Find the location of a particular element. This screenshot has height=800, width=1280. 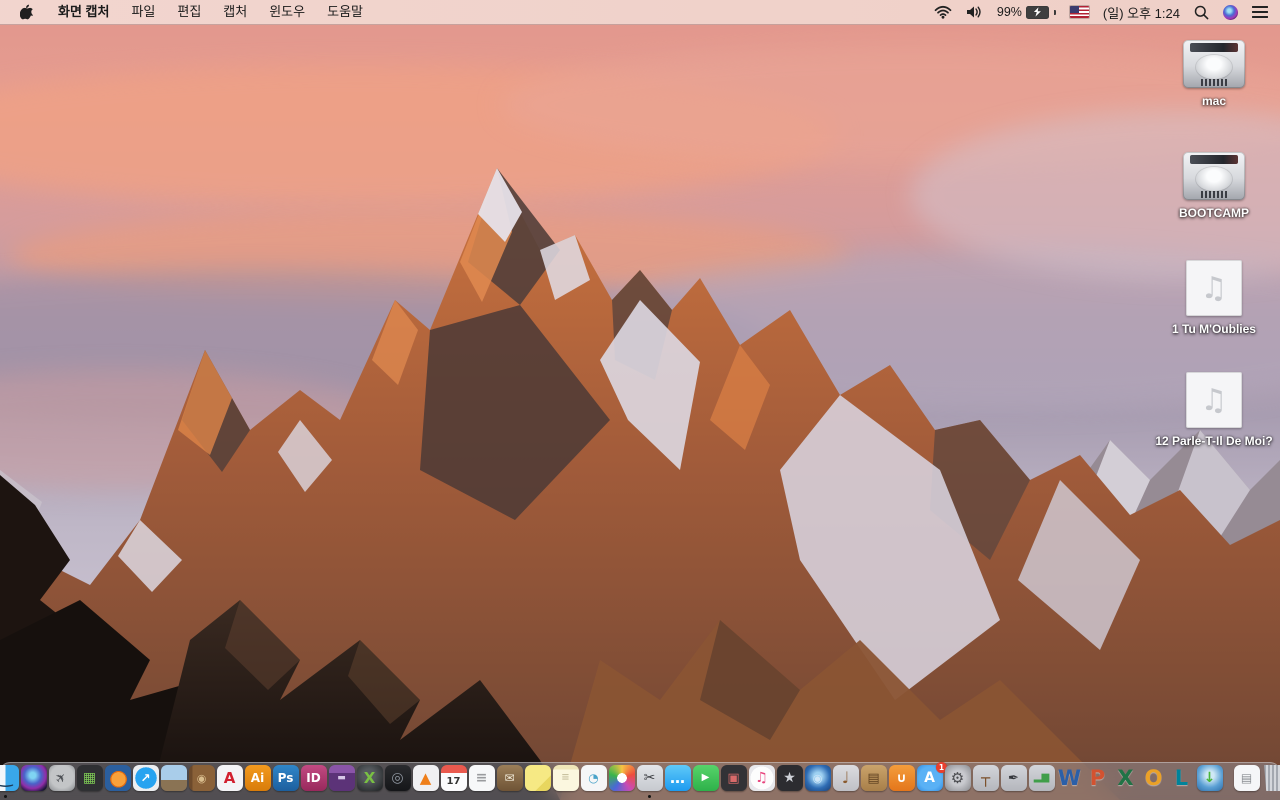

dock-item-downloads-document: ▤ is located at coordinates (1246, 778).